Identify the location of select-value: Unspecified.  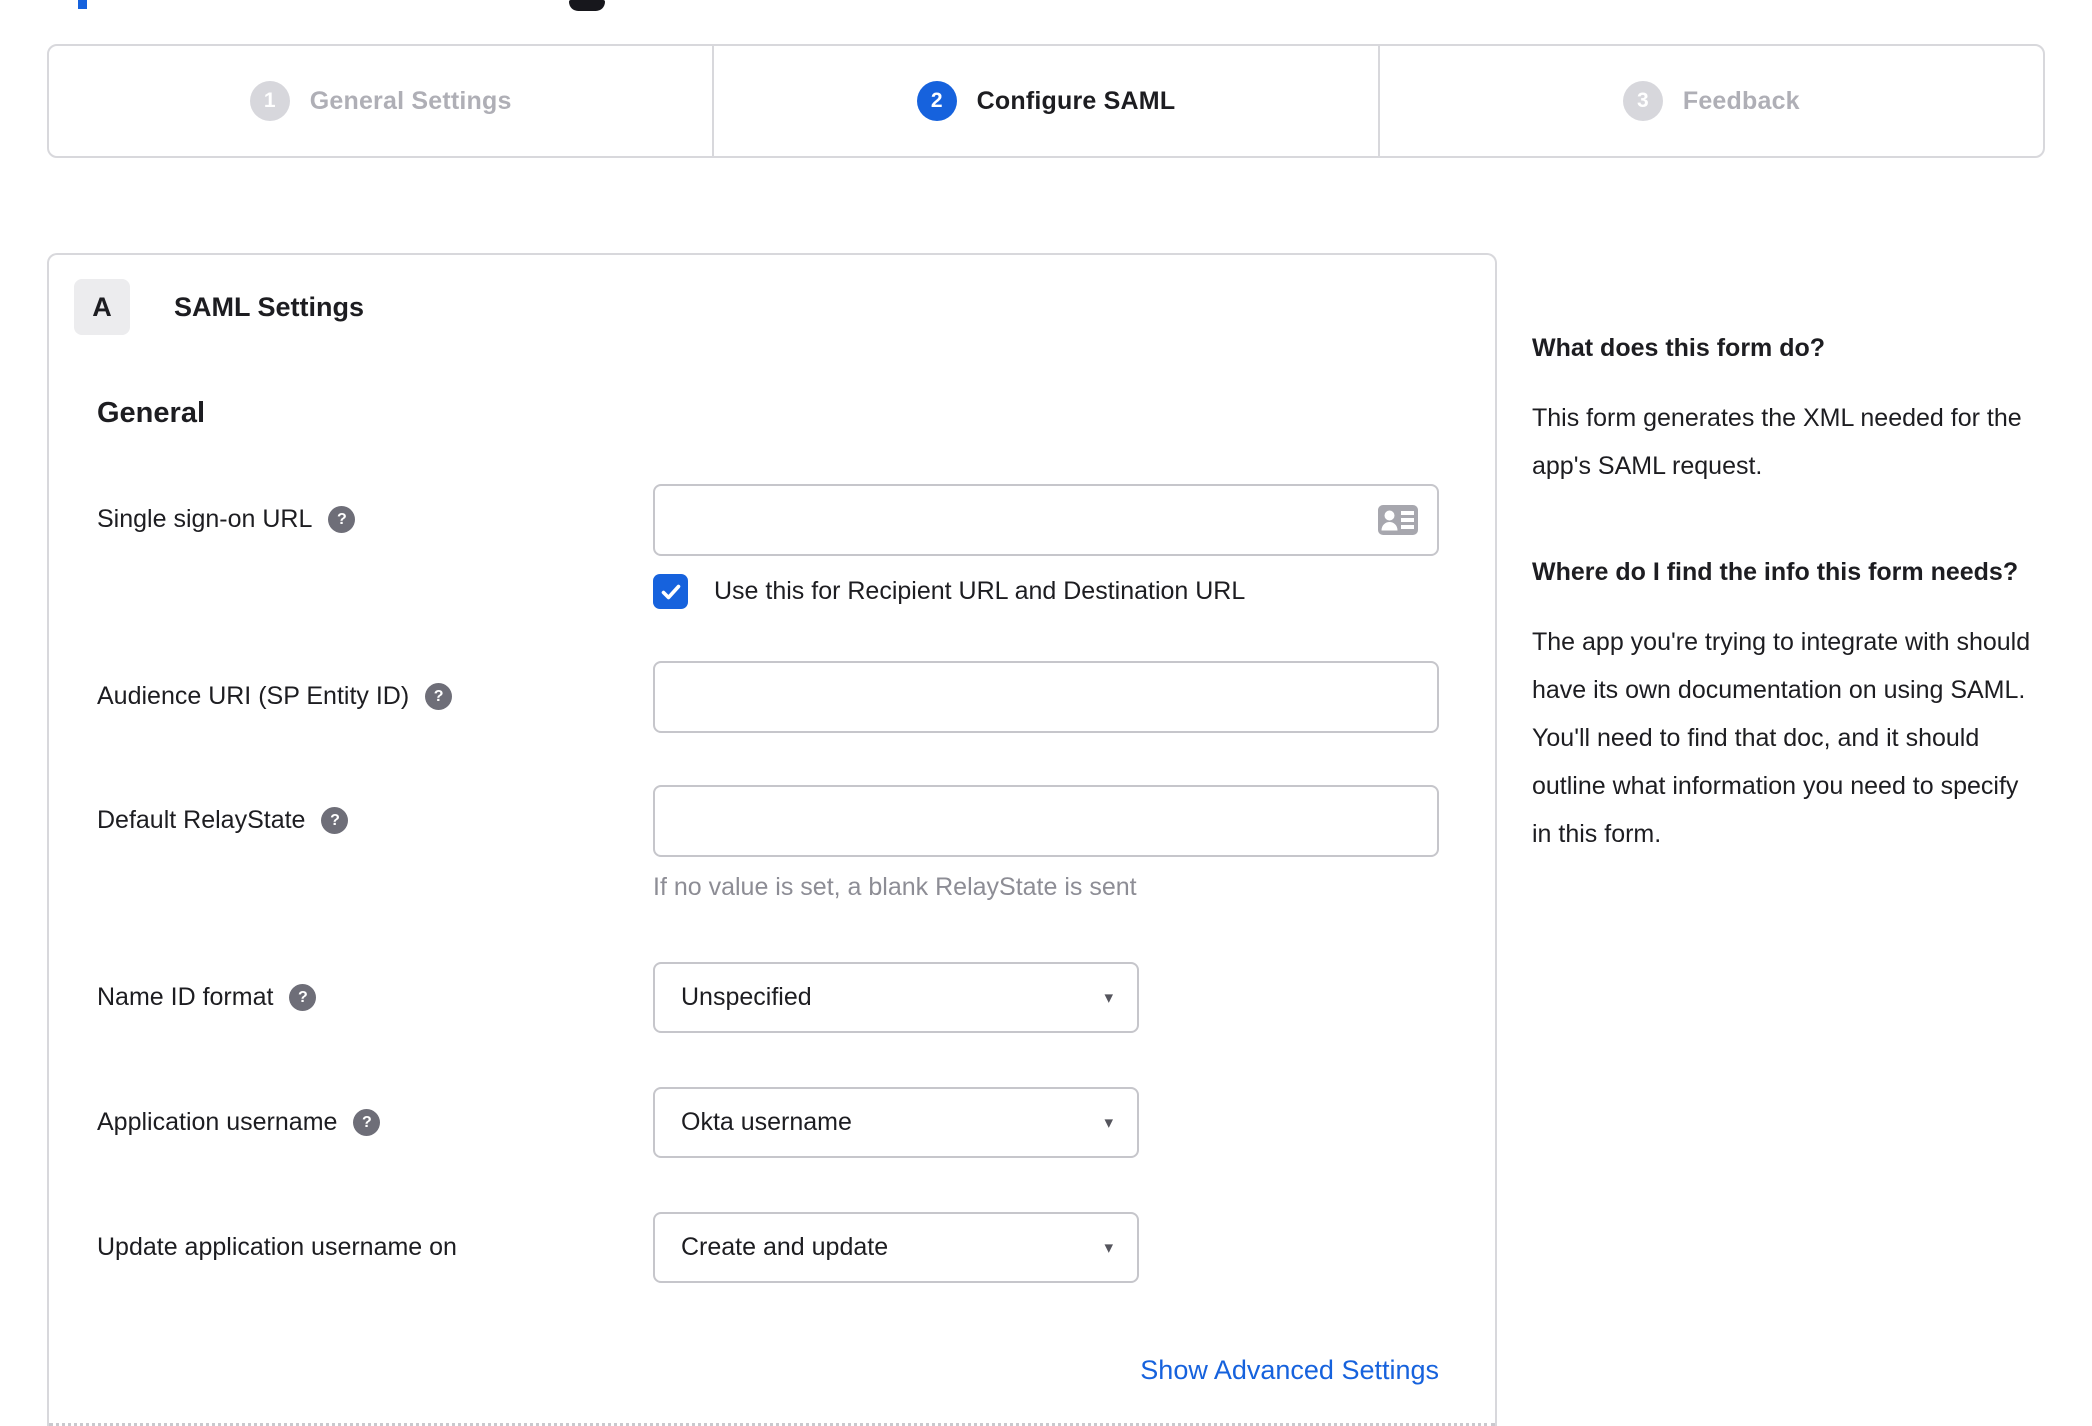
(746, 997).